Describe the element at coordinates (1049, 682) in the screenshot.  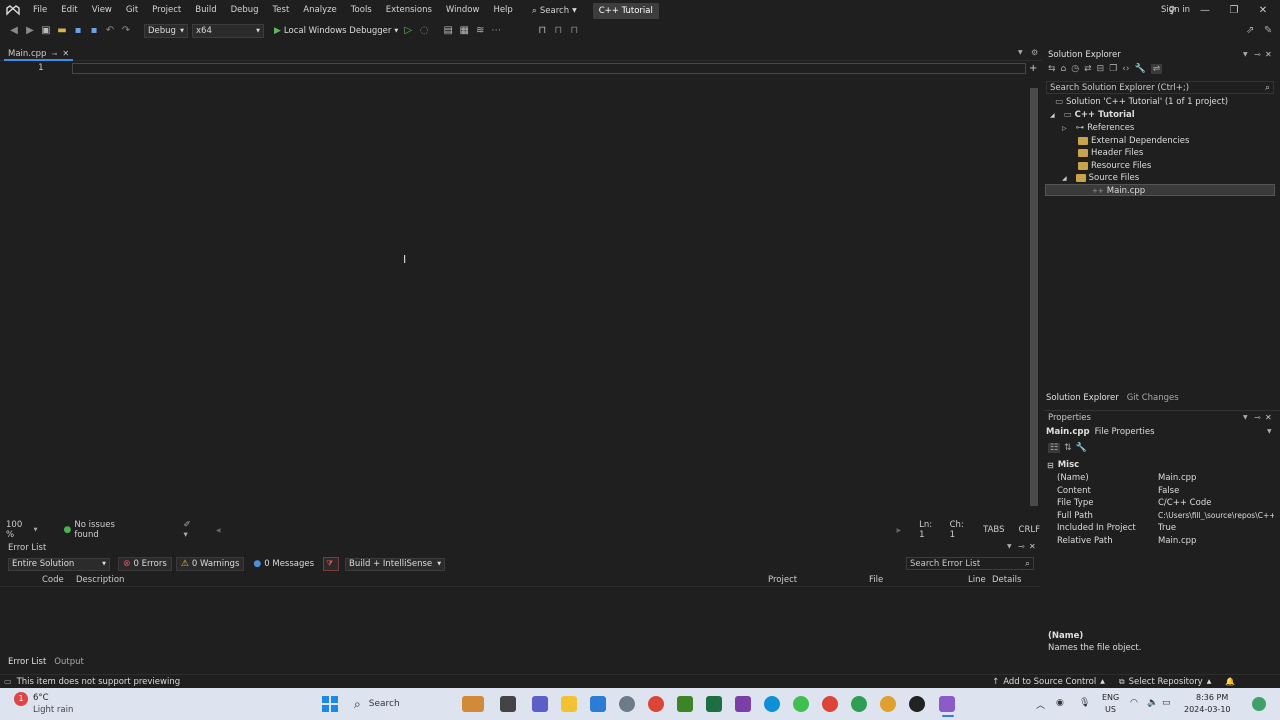
I see `add-to-source-control: Add to Source Control` at that location.